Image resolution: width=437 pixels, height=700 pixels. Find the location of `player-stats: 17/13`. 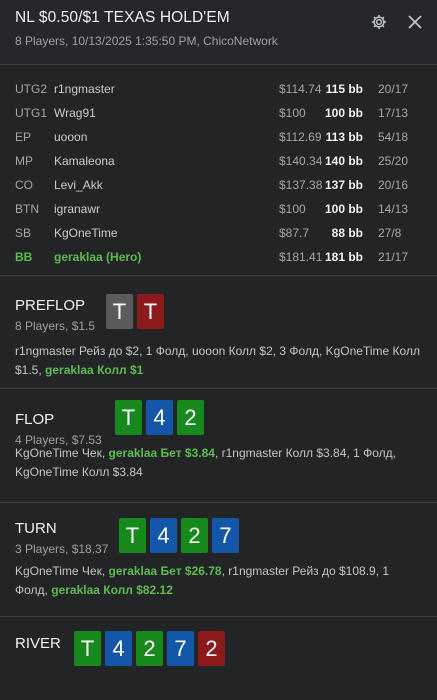

player-stats: 17/13 is located at coordinates (393, 113).